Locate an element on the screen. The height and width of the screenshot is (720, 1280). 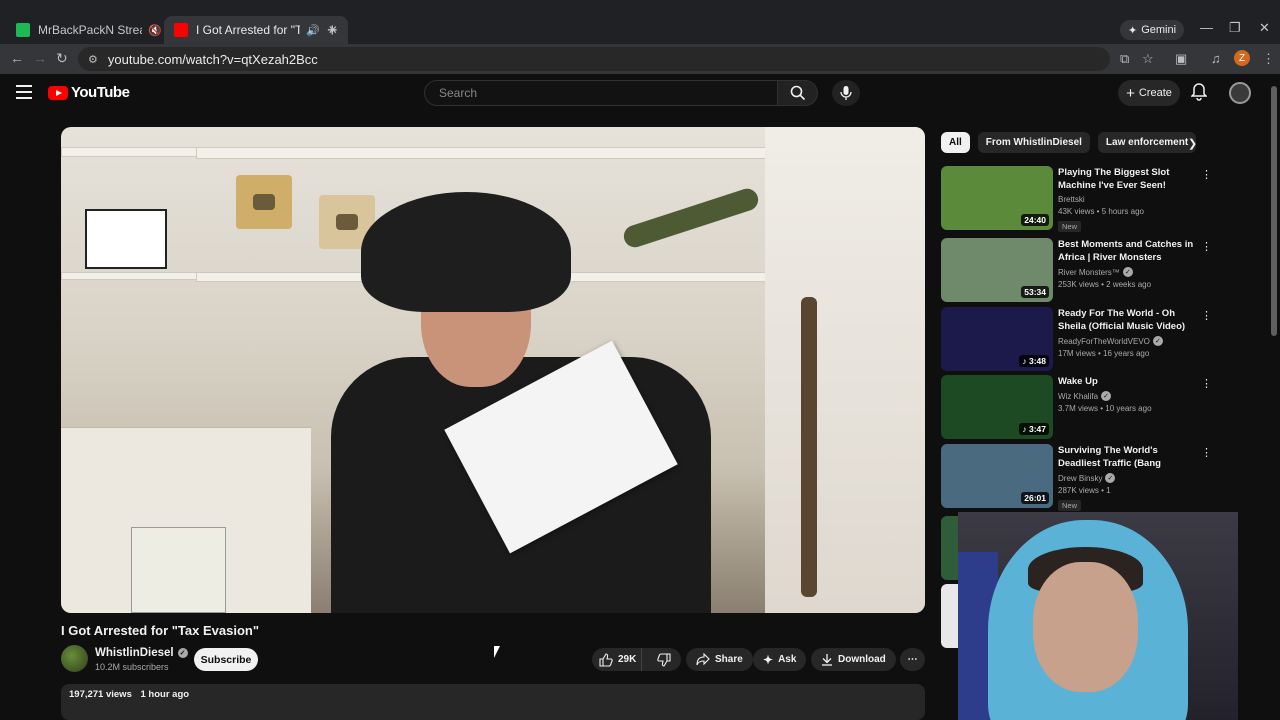
back-arrow-icon: ← is located at coordinates (17, 58).